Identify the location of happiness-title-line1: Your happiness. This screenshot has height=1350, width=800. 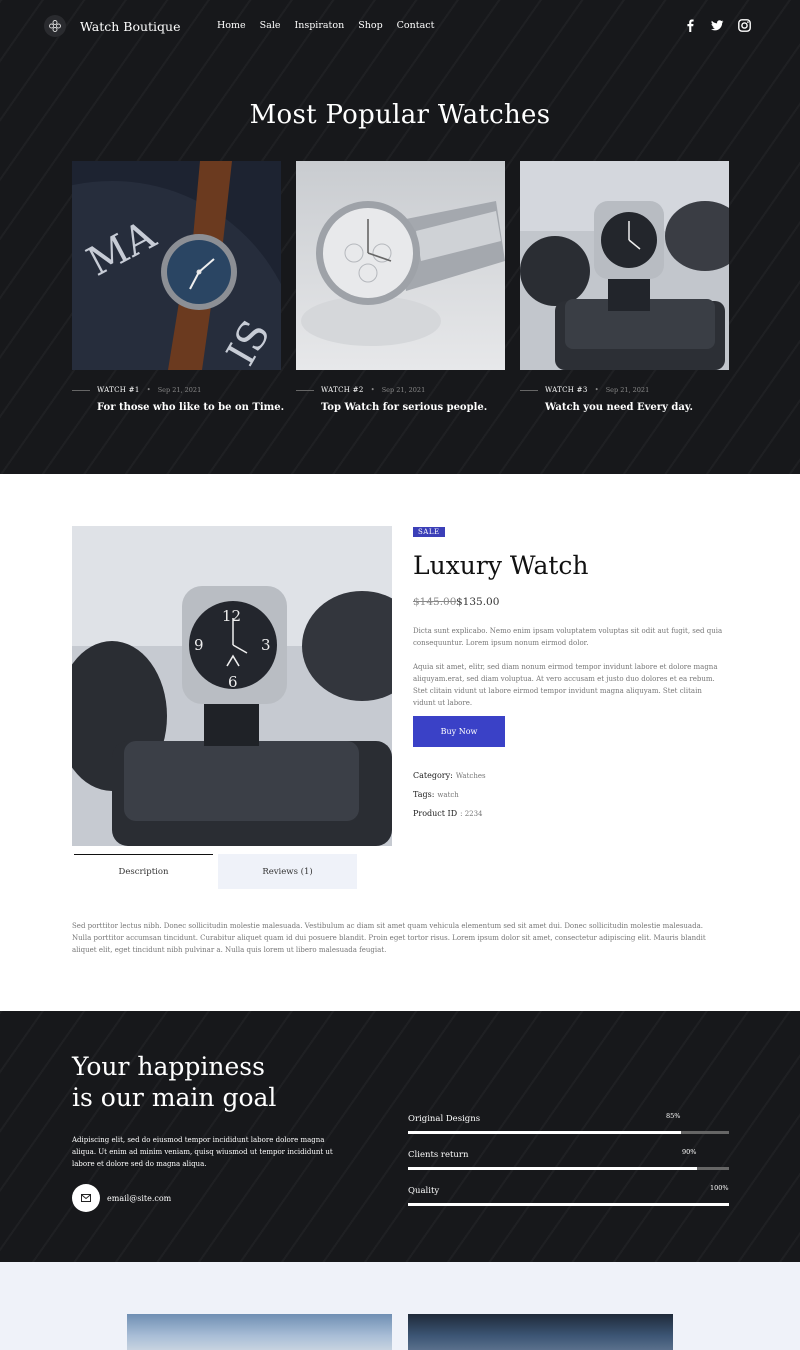
(168, 1066).